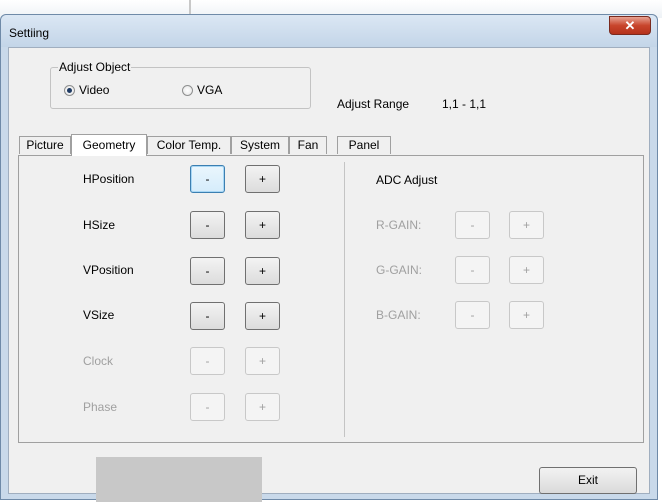 This screenshot has height=503, width=662. Describe the element at coordinates (69, 90) in the screenshot. I see `radio-video-indicator` at that location.